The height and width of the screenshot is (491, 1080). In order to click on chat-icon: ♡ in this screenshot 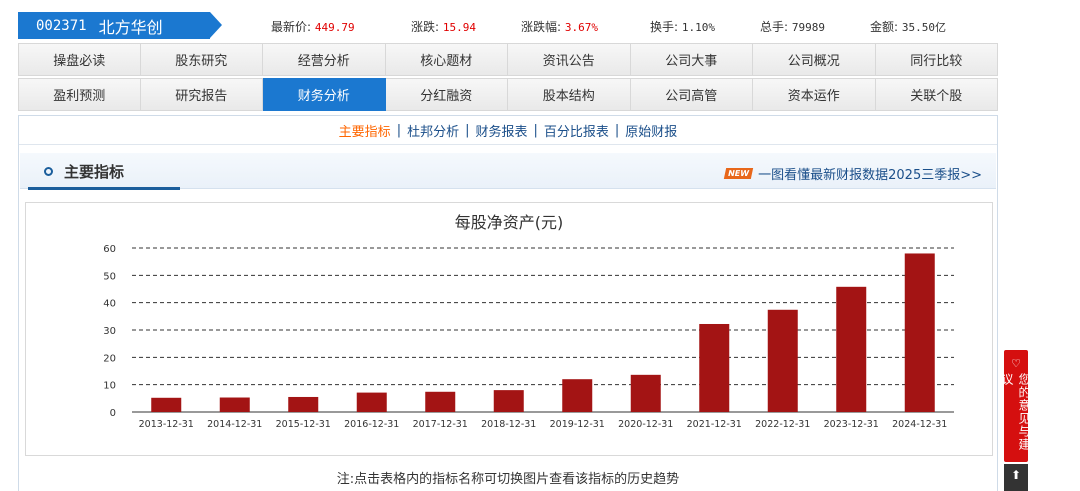, I will do `click(1016, 363)`.